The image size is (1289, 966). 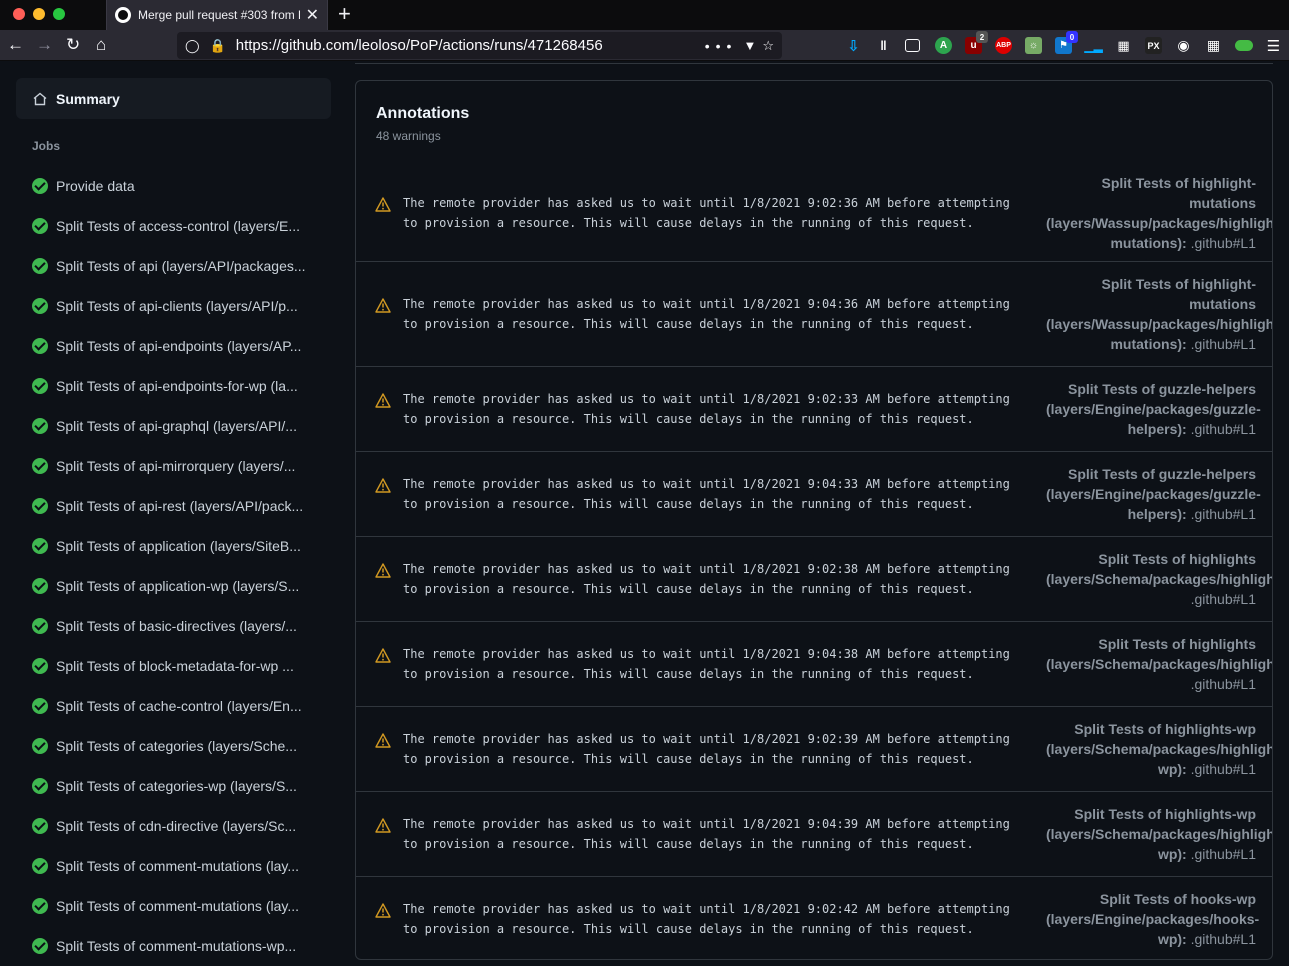 What do you see at coordinates (73, 45) in the screenshot?
I see `reload-icon: ↻` at bounding box center [73, 45].